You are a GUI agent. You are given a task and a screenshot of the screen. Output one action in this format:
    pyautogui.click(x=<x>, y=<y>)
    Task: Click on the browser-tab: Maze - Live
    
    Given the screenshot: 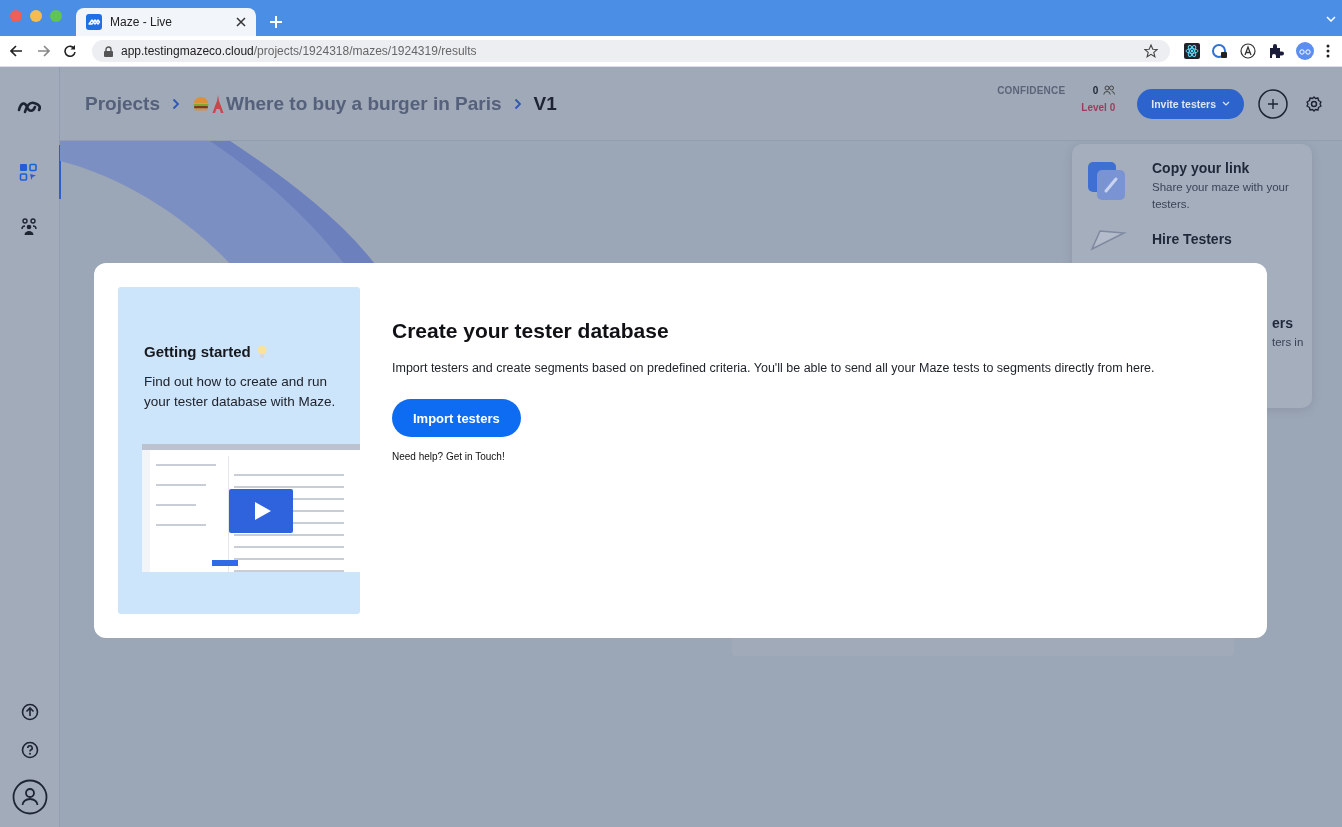 What is the action you would take?
    pyautogui.click(x=166, y=22)
    